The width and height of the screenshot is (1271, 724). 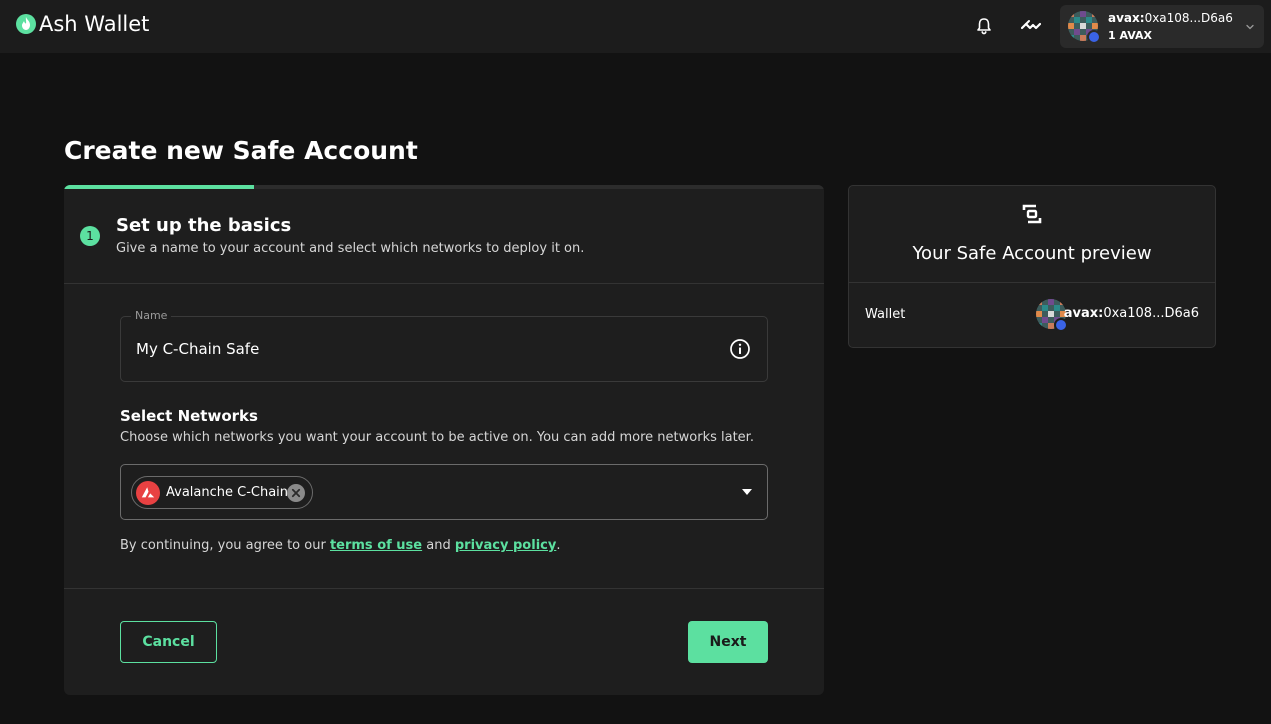 I want to click on avalanche-logo-icon, so click(x=148, y=493).